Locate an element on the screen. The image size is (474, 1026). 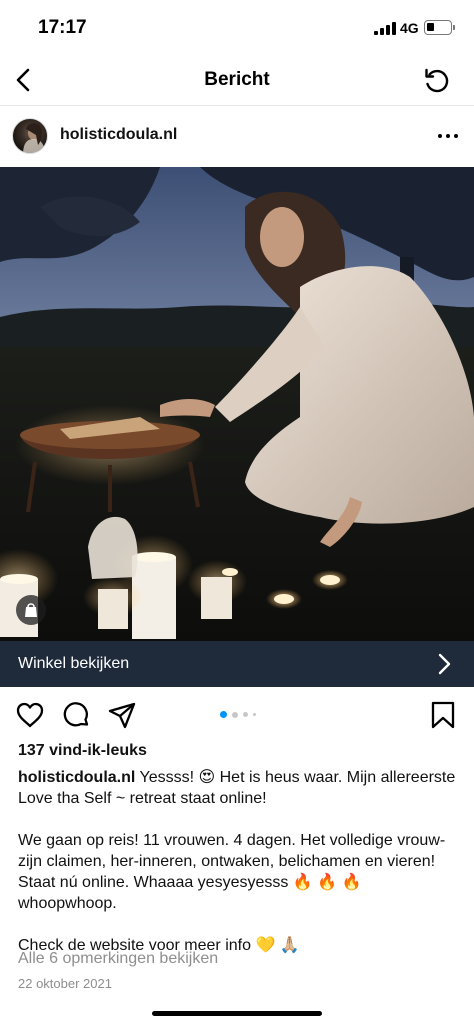
carousel-indicator is located at coordinates (250, 715).